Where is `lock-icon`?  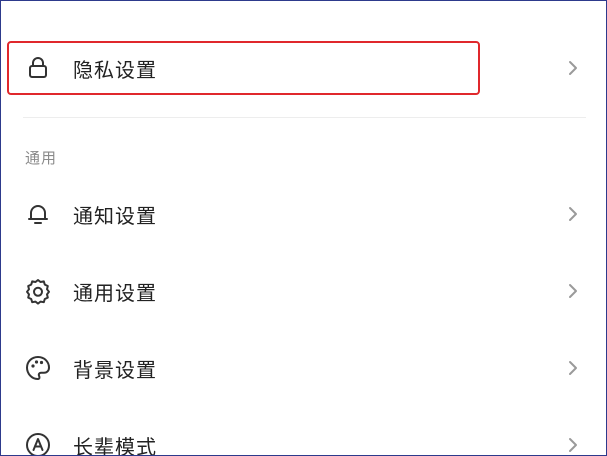 lock-icon is located at coordinates (38, 68).